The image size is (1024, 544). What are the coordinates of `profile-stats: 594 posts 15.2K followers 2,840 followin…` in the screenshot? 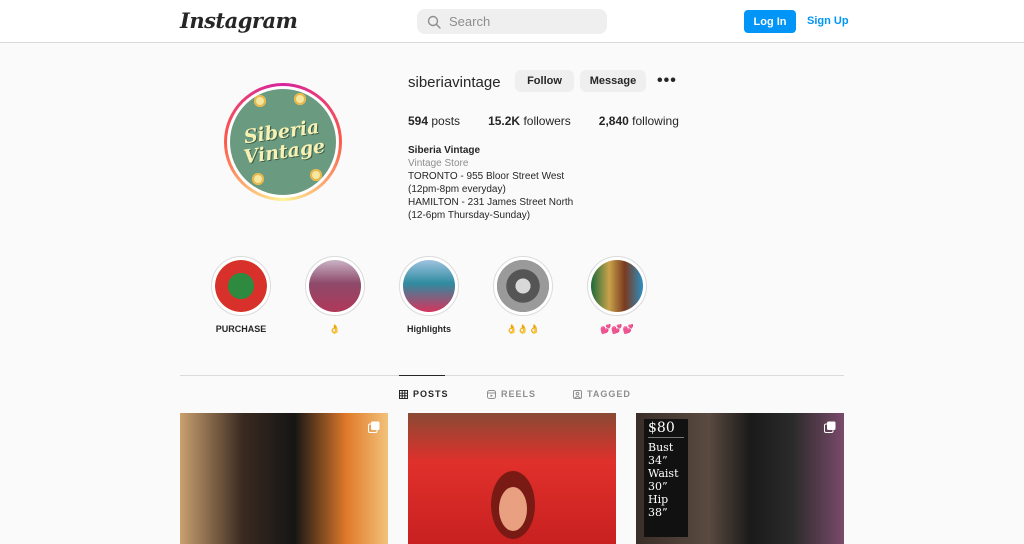 It's located at (557, 121).